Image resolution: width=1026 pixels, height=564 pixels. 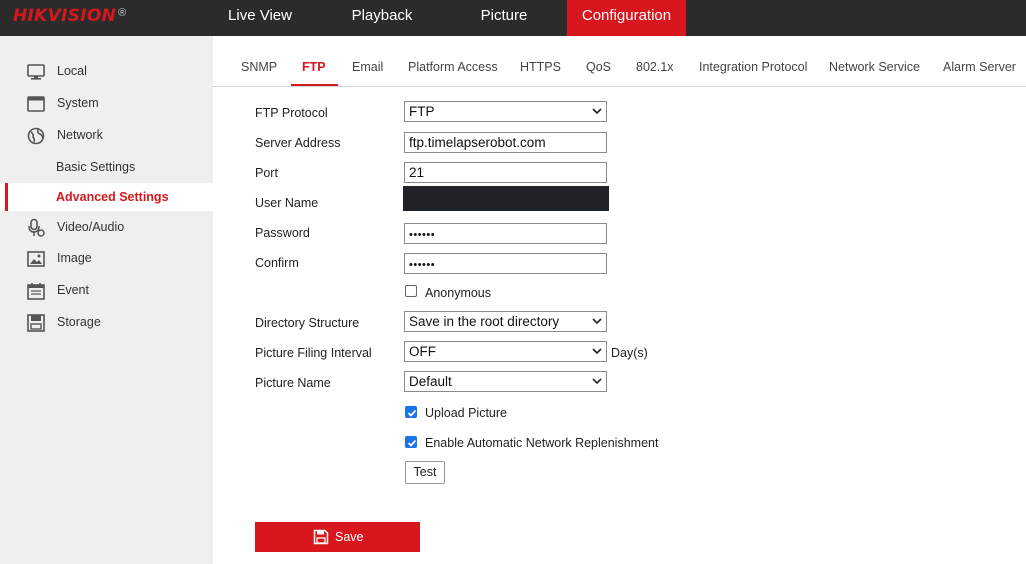 What do you see at coordinates (422, 111) in the screenshot?
I see `ftp-protocol-value: FTP` at bounding box center [422, 111].